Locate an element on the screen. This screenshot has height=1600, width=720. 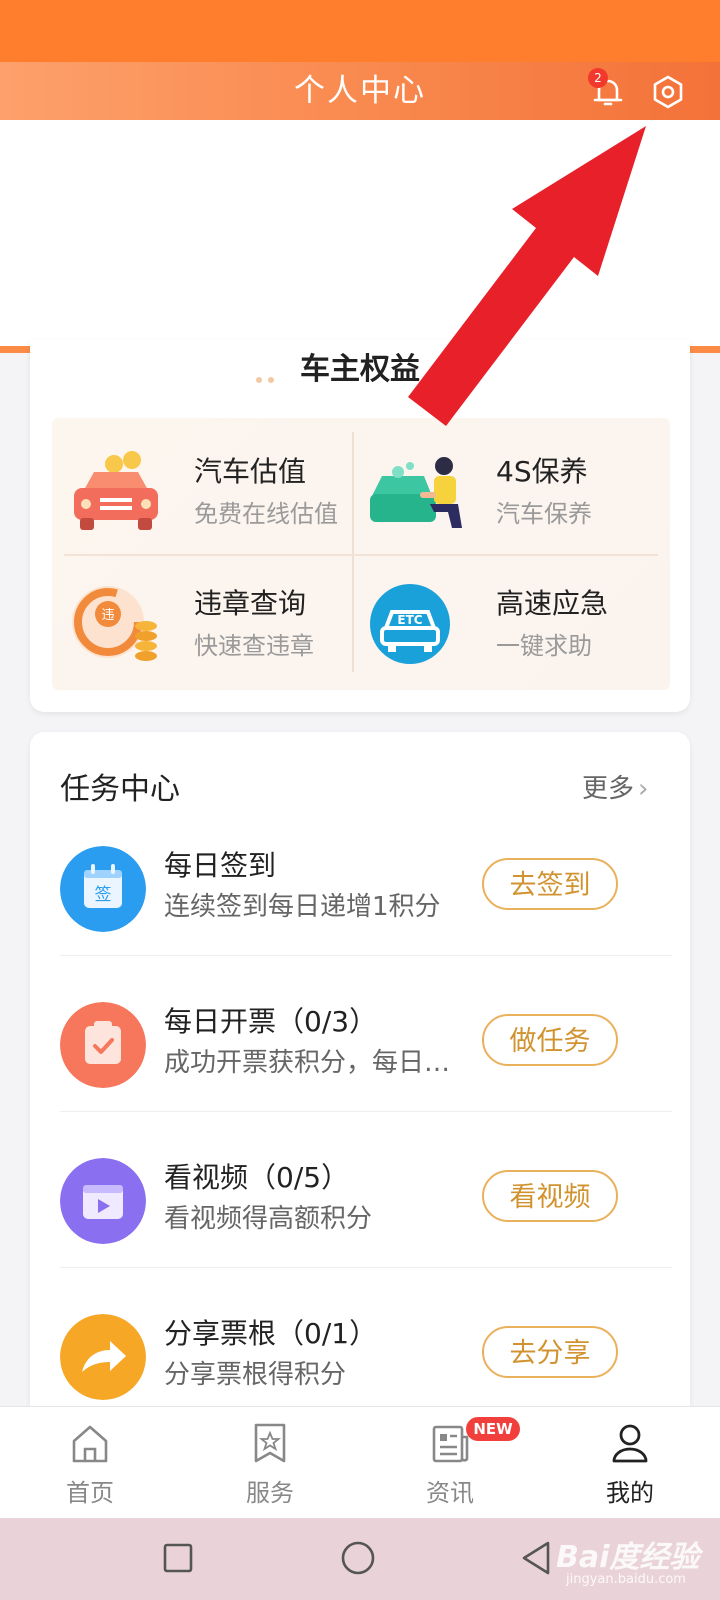
rights-item-car-valuation: 汽车估值 免费在线估值 is located at coordinates (202, 488).